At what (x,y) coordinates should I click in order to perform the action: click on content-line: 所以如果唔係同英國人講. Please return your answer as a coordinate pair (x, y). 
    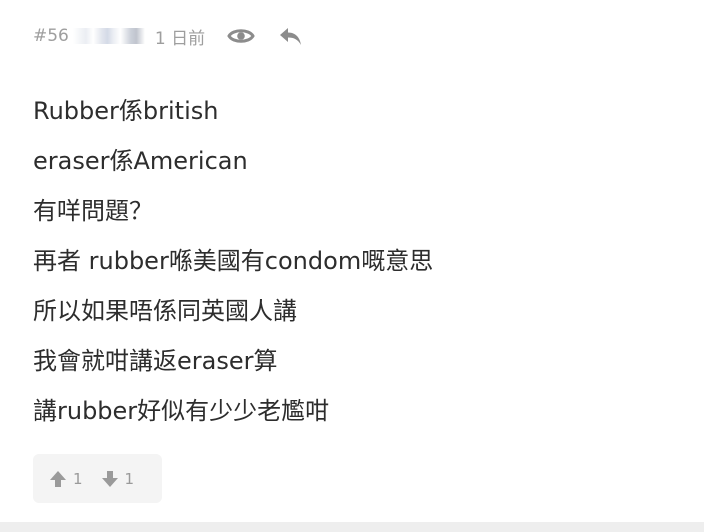
    Looking at the image, I should click on (165, 311).